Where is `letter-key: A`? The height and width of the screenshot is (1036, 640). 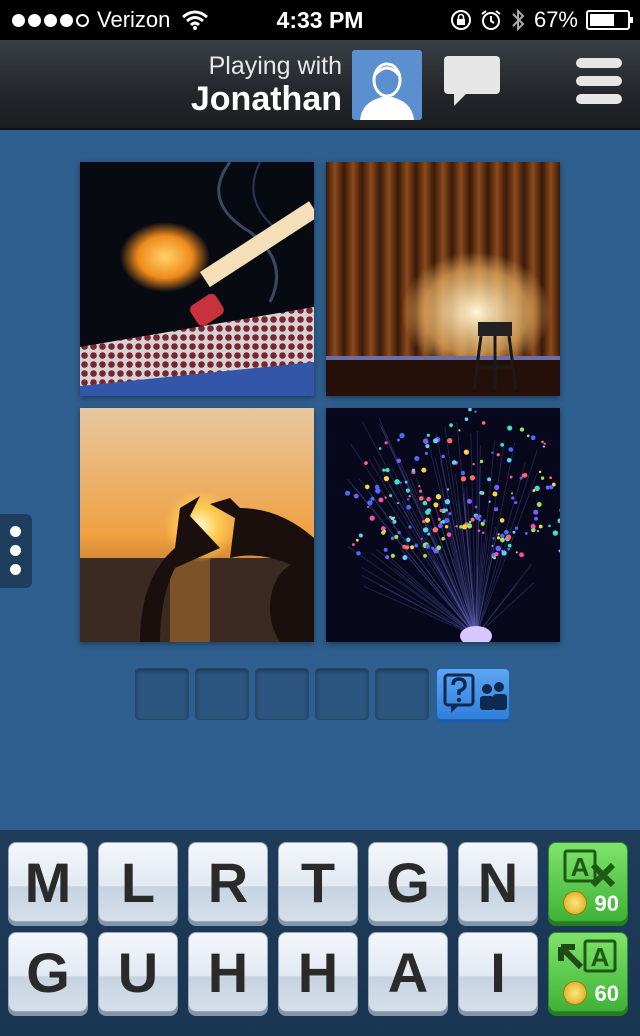 letter-key: A is located at coordinates (408, 972).